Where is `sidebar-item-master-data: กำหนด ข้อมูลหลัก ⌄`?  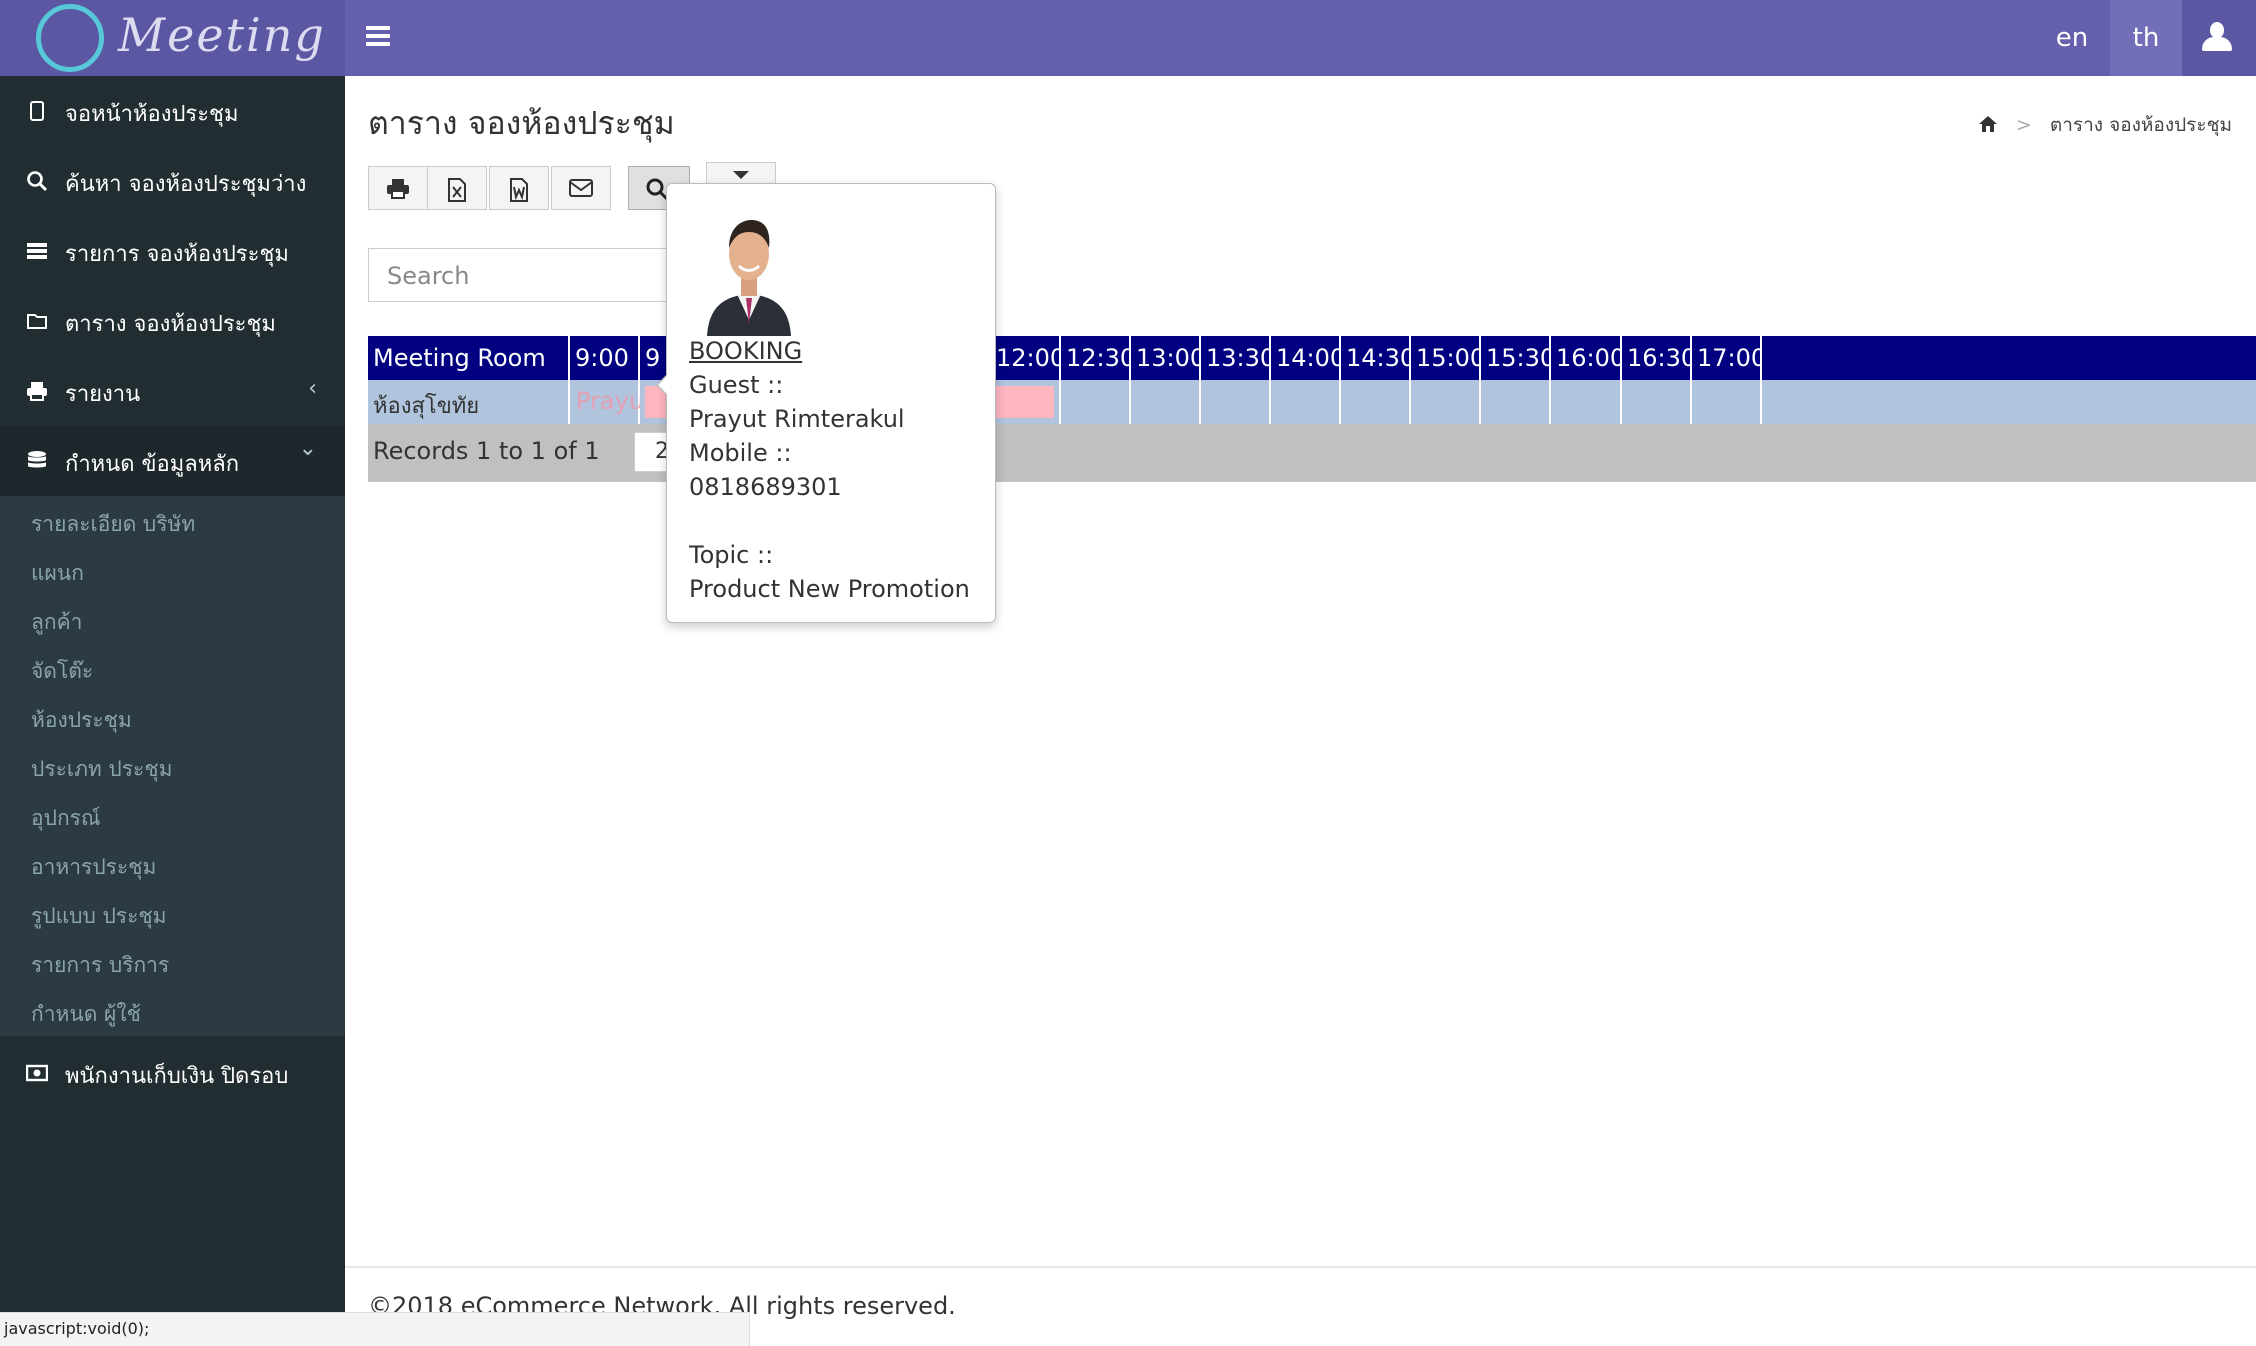 sidebar-item-master-data: กำหนด ข้อมูลหลัก ⌄ is located at coordinates (172, 461).